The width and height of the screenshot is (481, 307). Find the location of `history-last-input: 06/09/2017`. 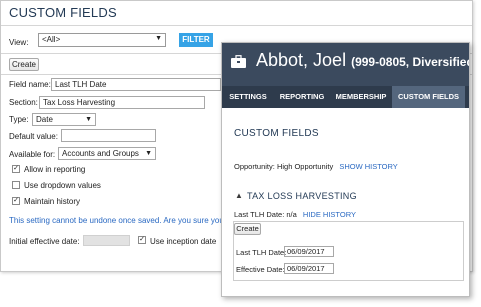

history-last-input: 06/09/2017 is located at coordinates (309, 251).